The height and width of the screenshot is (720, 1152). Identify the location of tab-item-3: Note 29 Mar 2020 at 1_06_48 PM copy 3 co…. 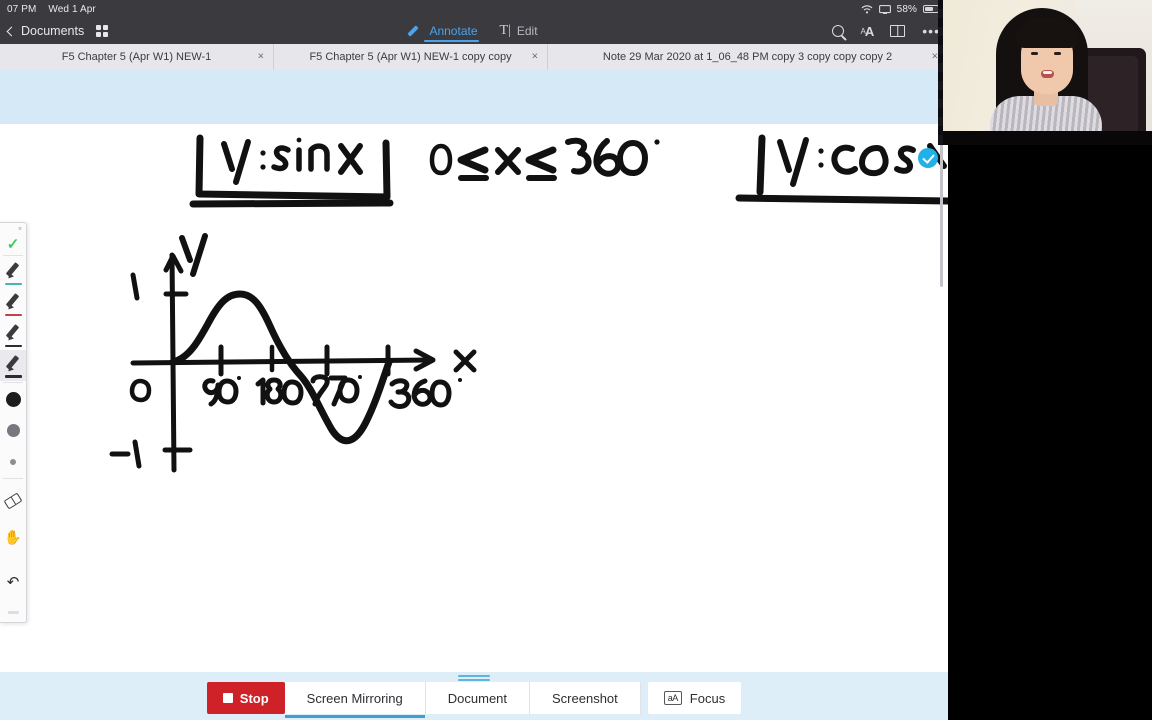
(748, 57).